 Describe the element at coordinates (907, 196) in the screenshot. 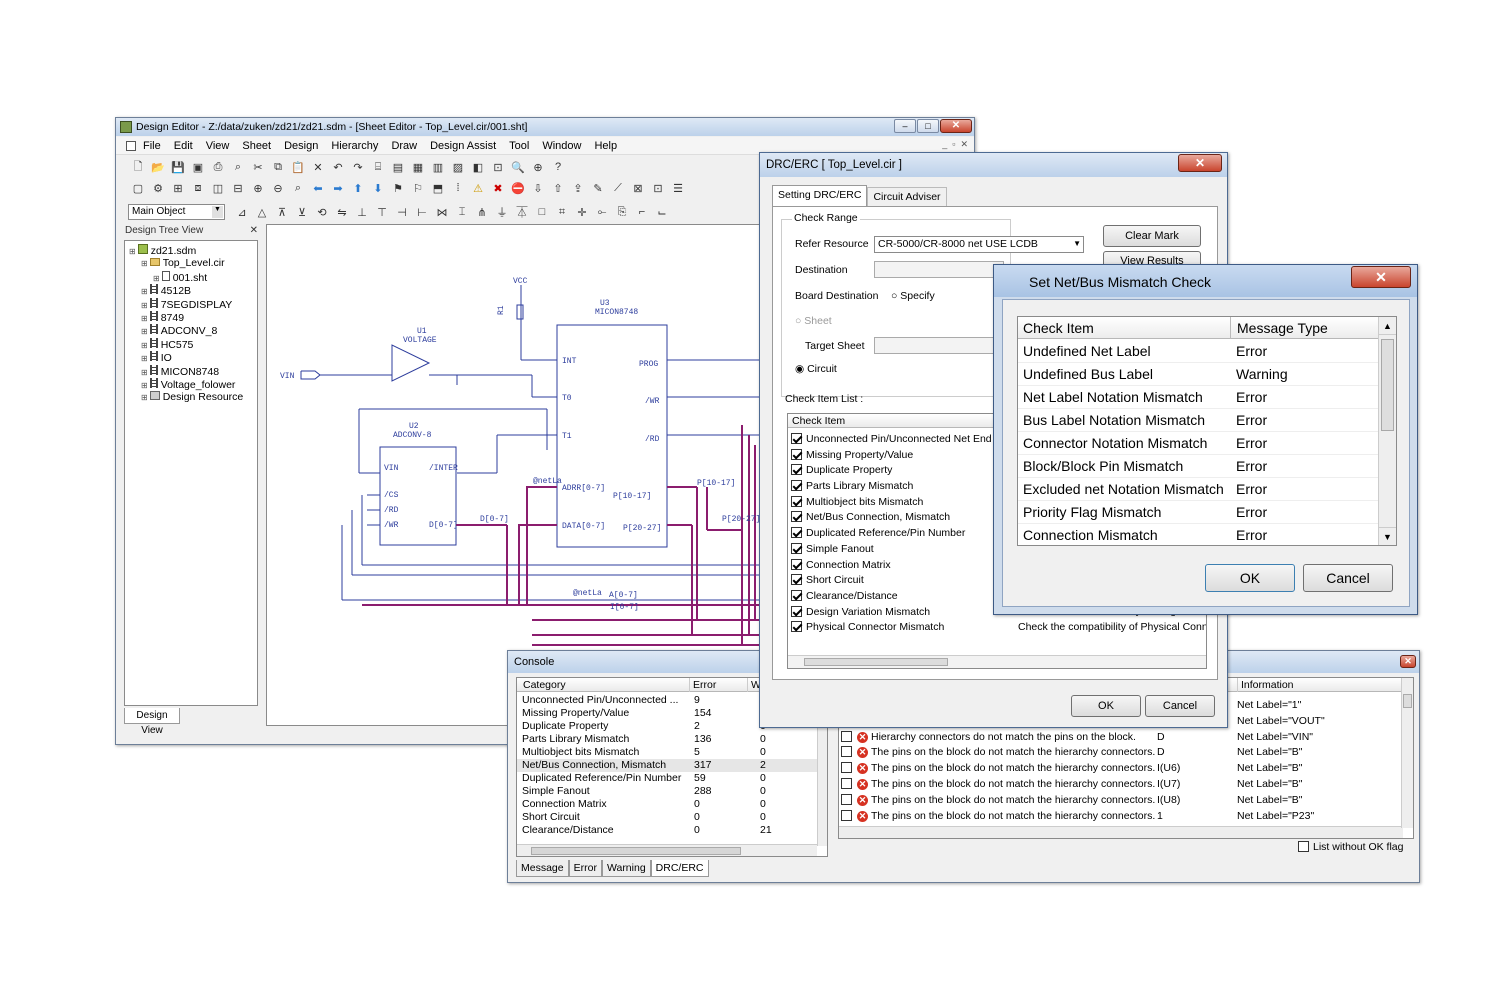

I see `tab-circuit-adviser: Circuit Adviser` at that location.